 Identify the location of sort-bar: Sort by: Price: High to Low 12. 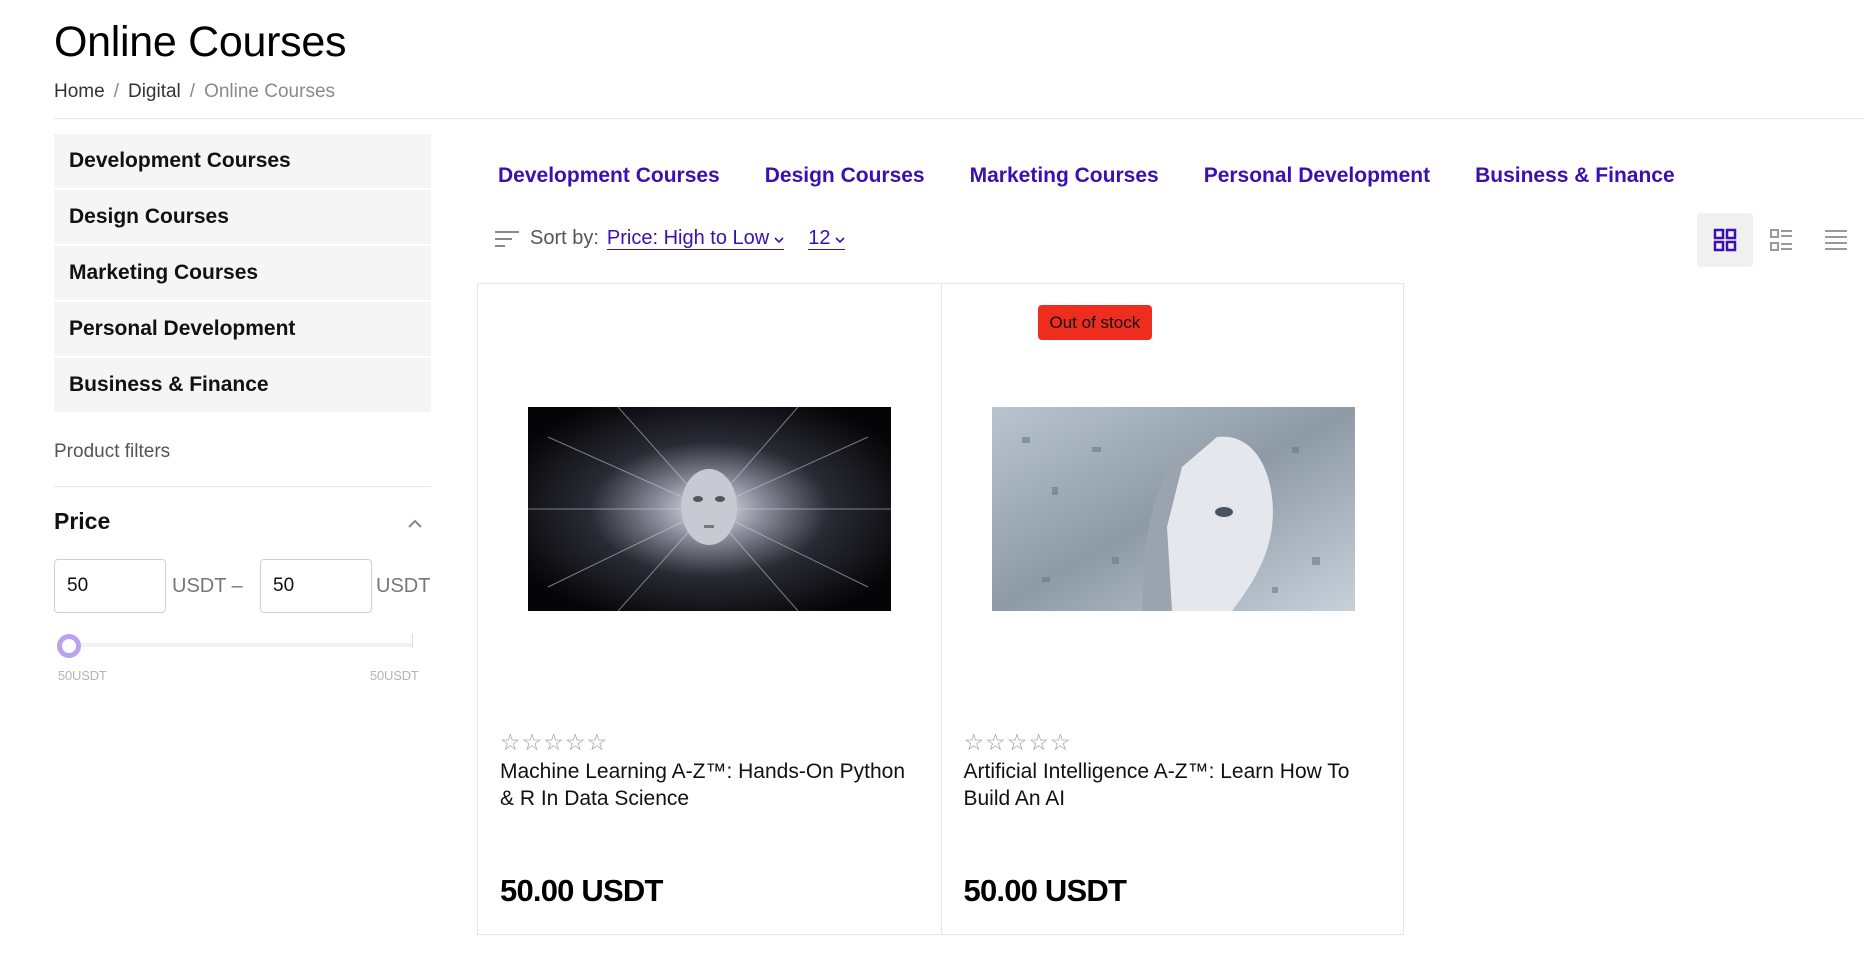
(670, 238).